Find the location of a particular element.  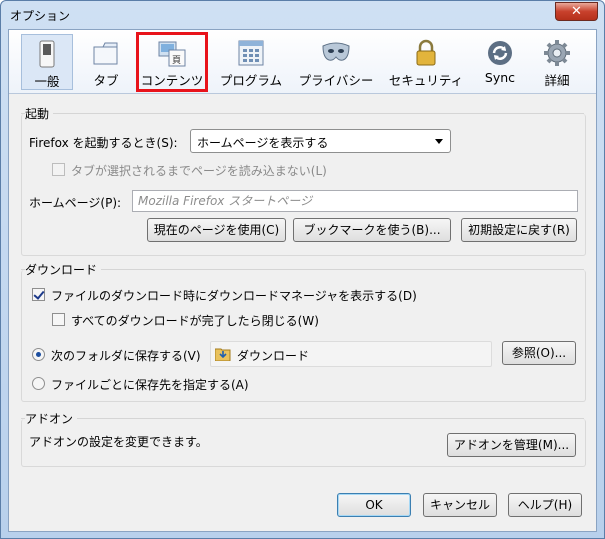

homepage-input is located at coordinates (355, 201).